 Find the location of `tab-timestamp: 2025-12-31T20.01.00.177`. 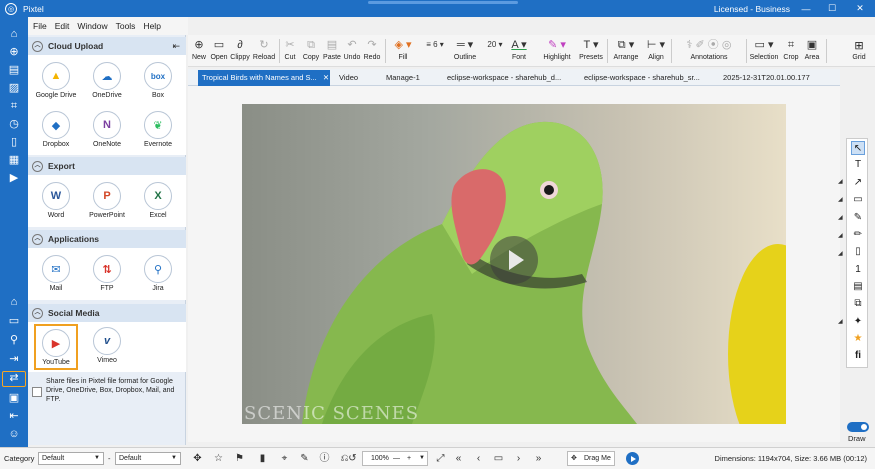

tab-timestamp: 2025-12-31T20.01.00.177 is located at coordinates (774, 78).